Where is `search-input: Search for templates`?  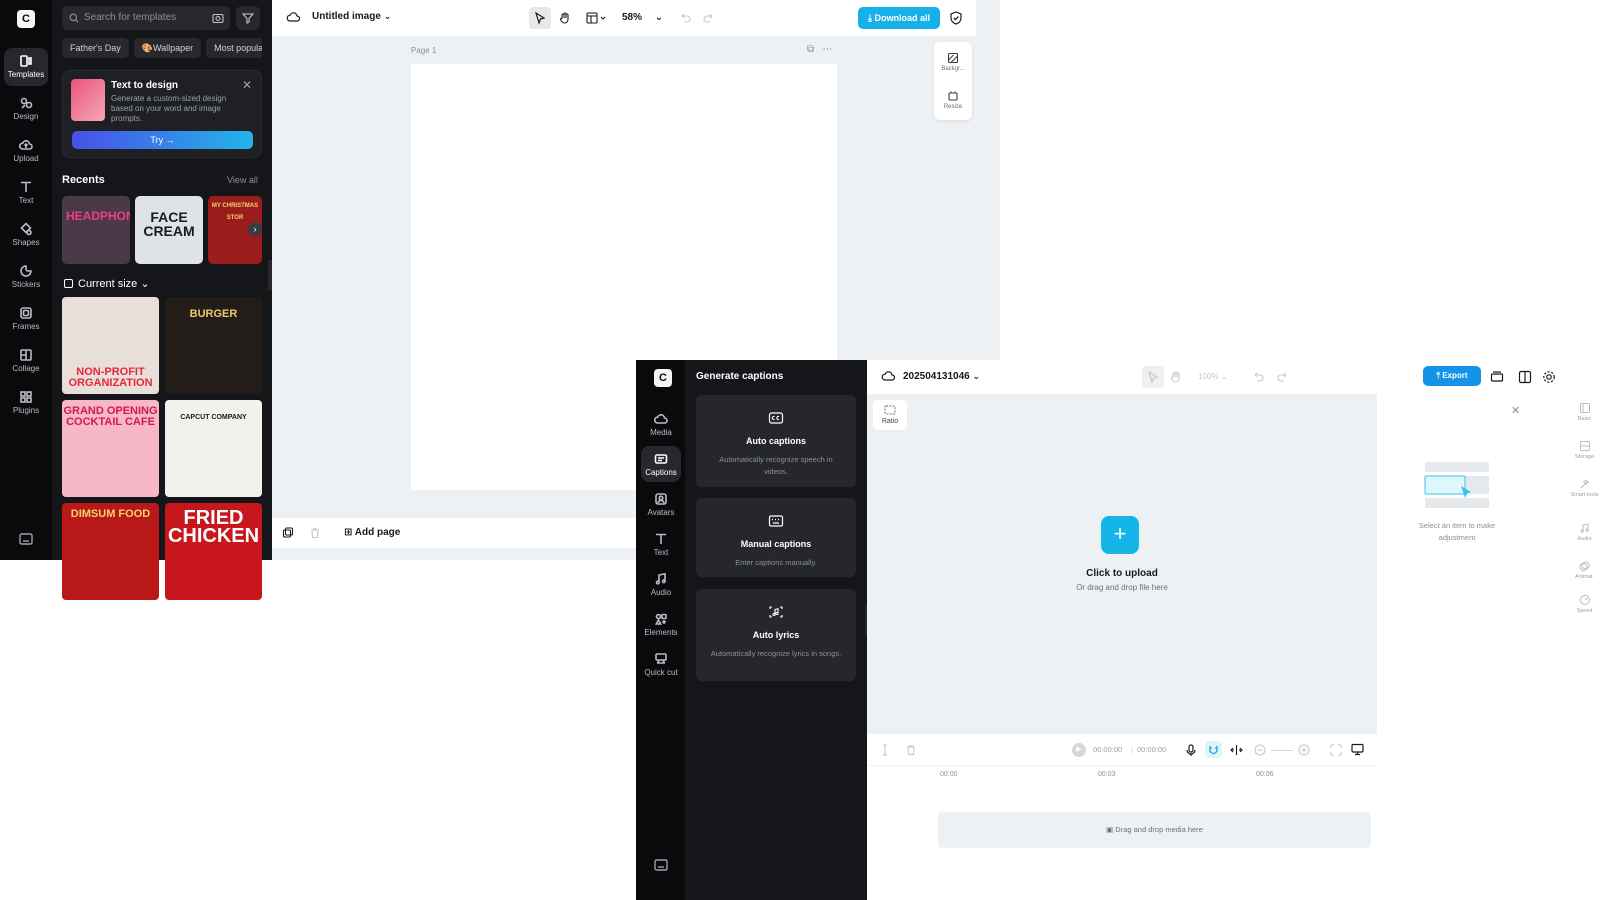 search-input: Search for templates is located at coordinates (146, 18).